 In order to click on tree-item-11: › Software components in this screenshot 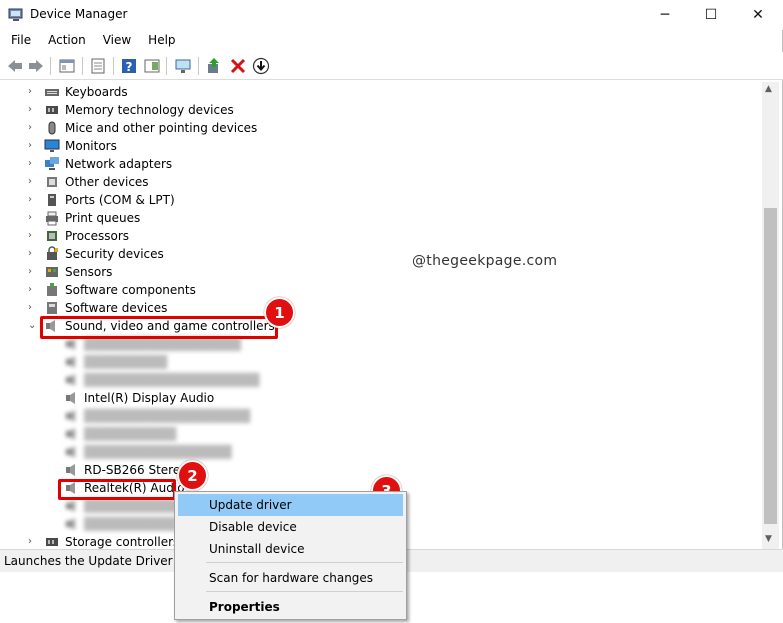, I will do `click(352, 290)`.